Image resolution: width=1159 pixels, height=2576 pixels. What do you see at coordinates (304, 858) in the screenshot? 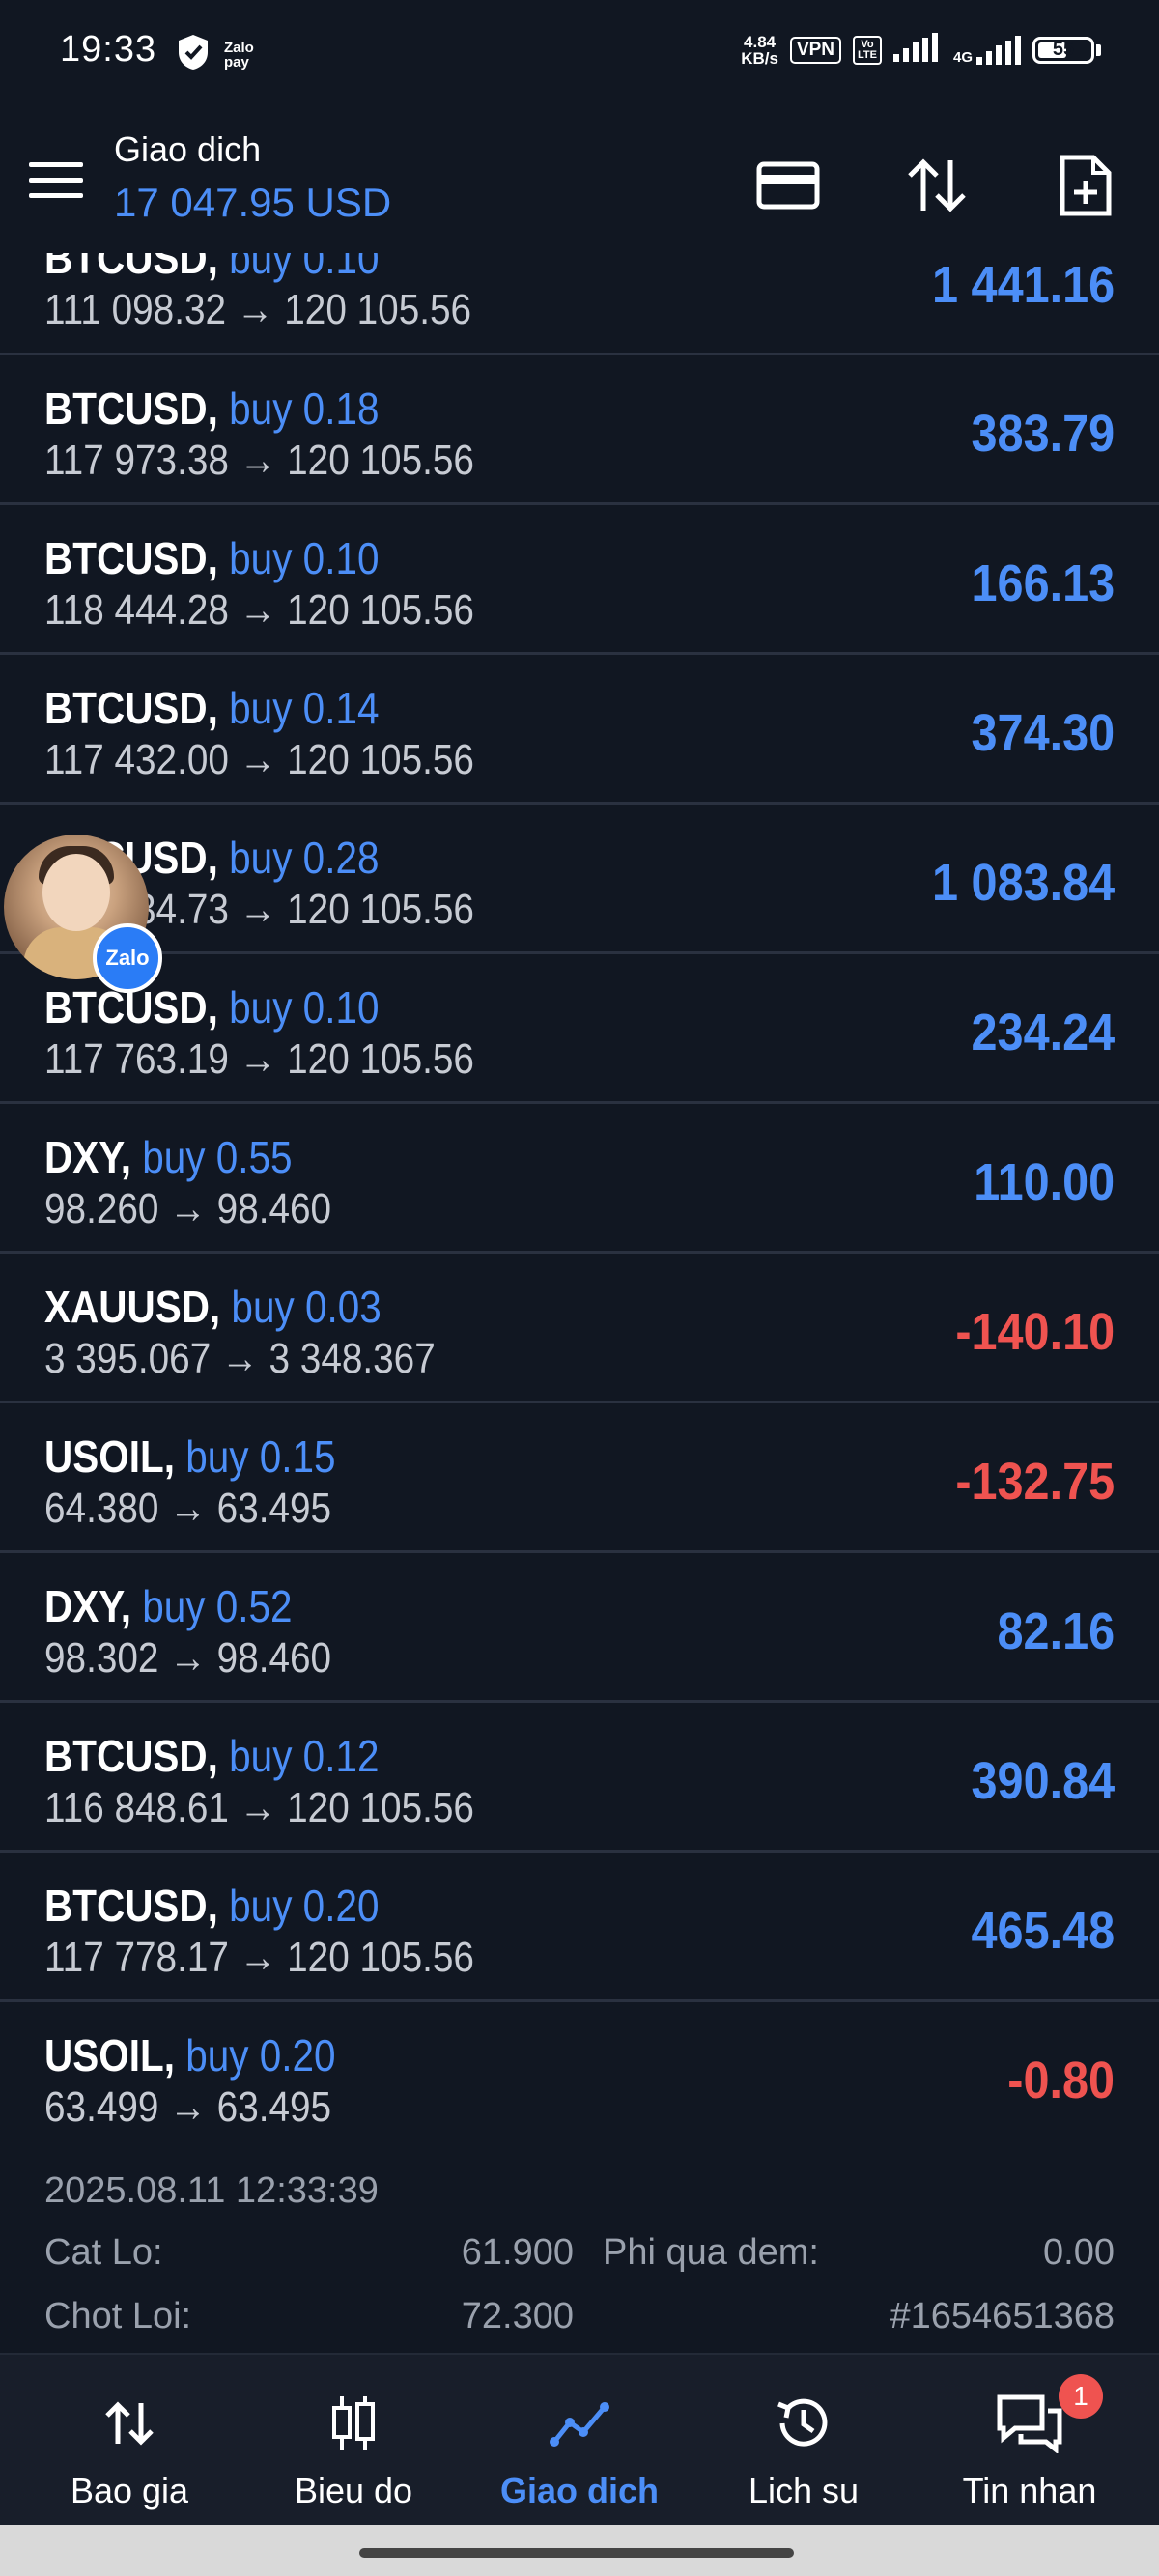
I see `position-side: buy 0.28` at bounding box center [304, 858].